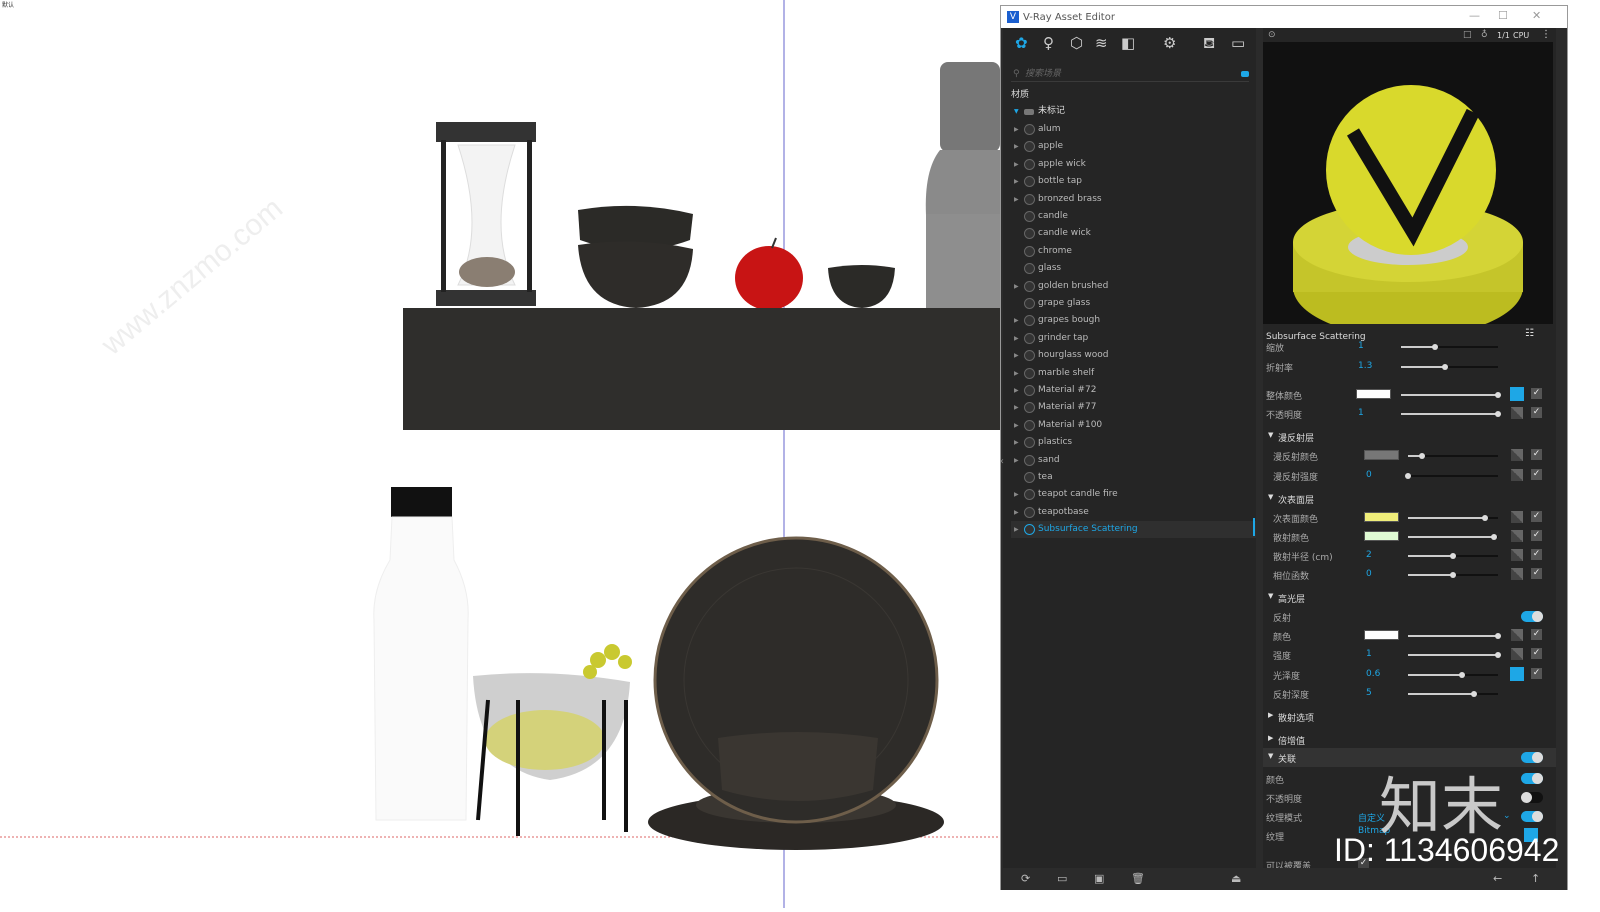 Image resolution: width=1600 pixels, height=912 pixels. Describe the element at coordinates (1369, 555) in the screenshot. I see `property-value: 2` at that location.